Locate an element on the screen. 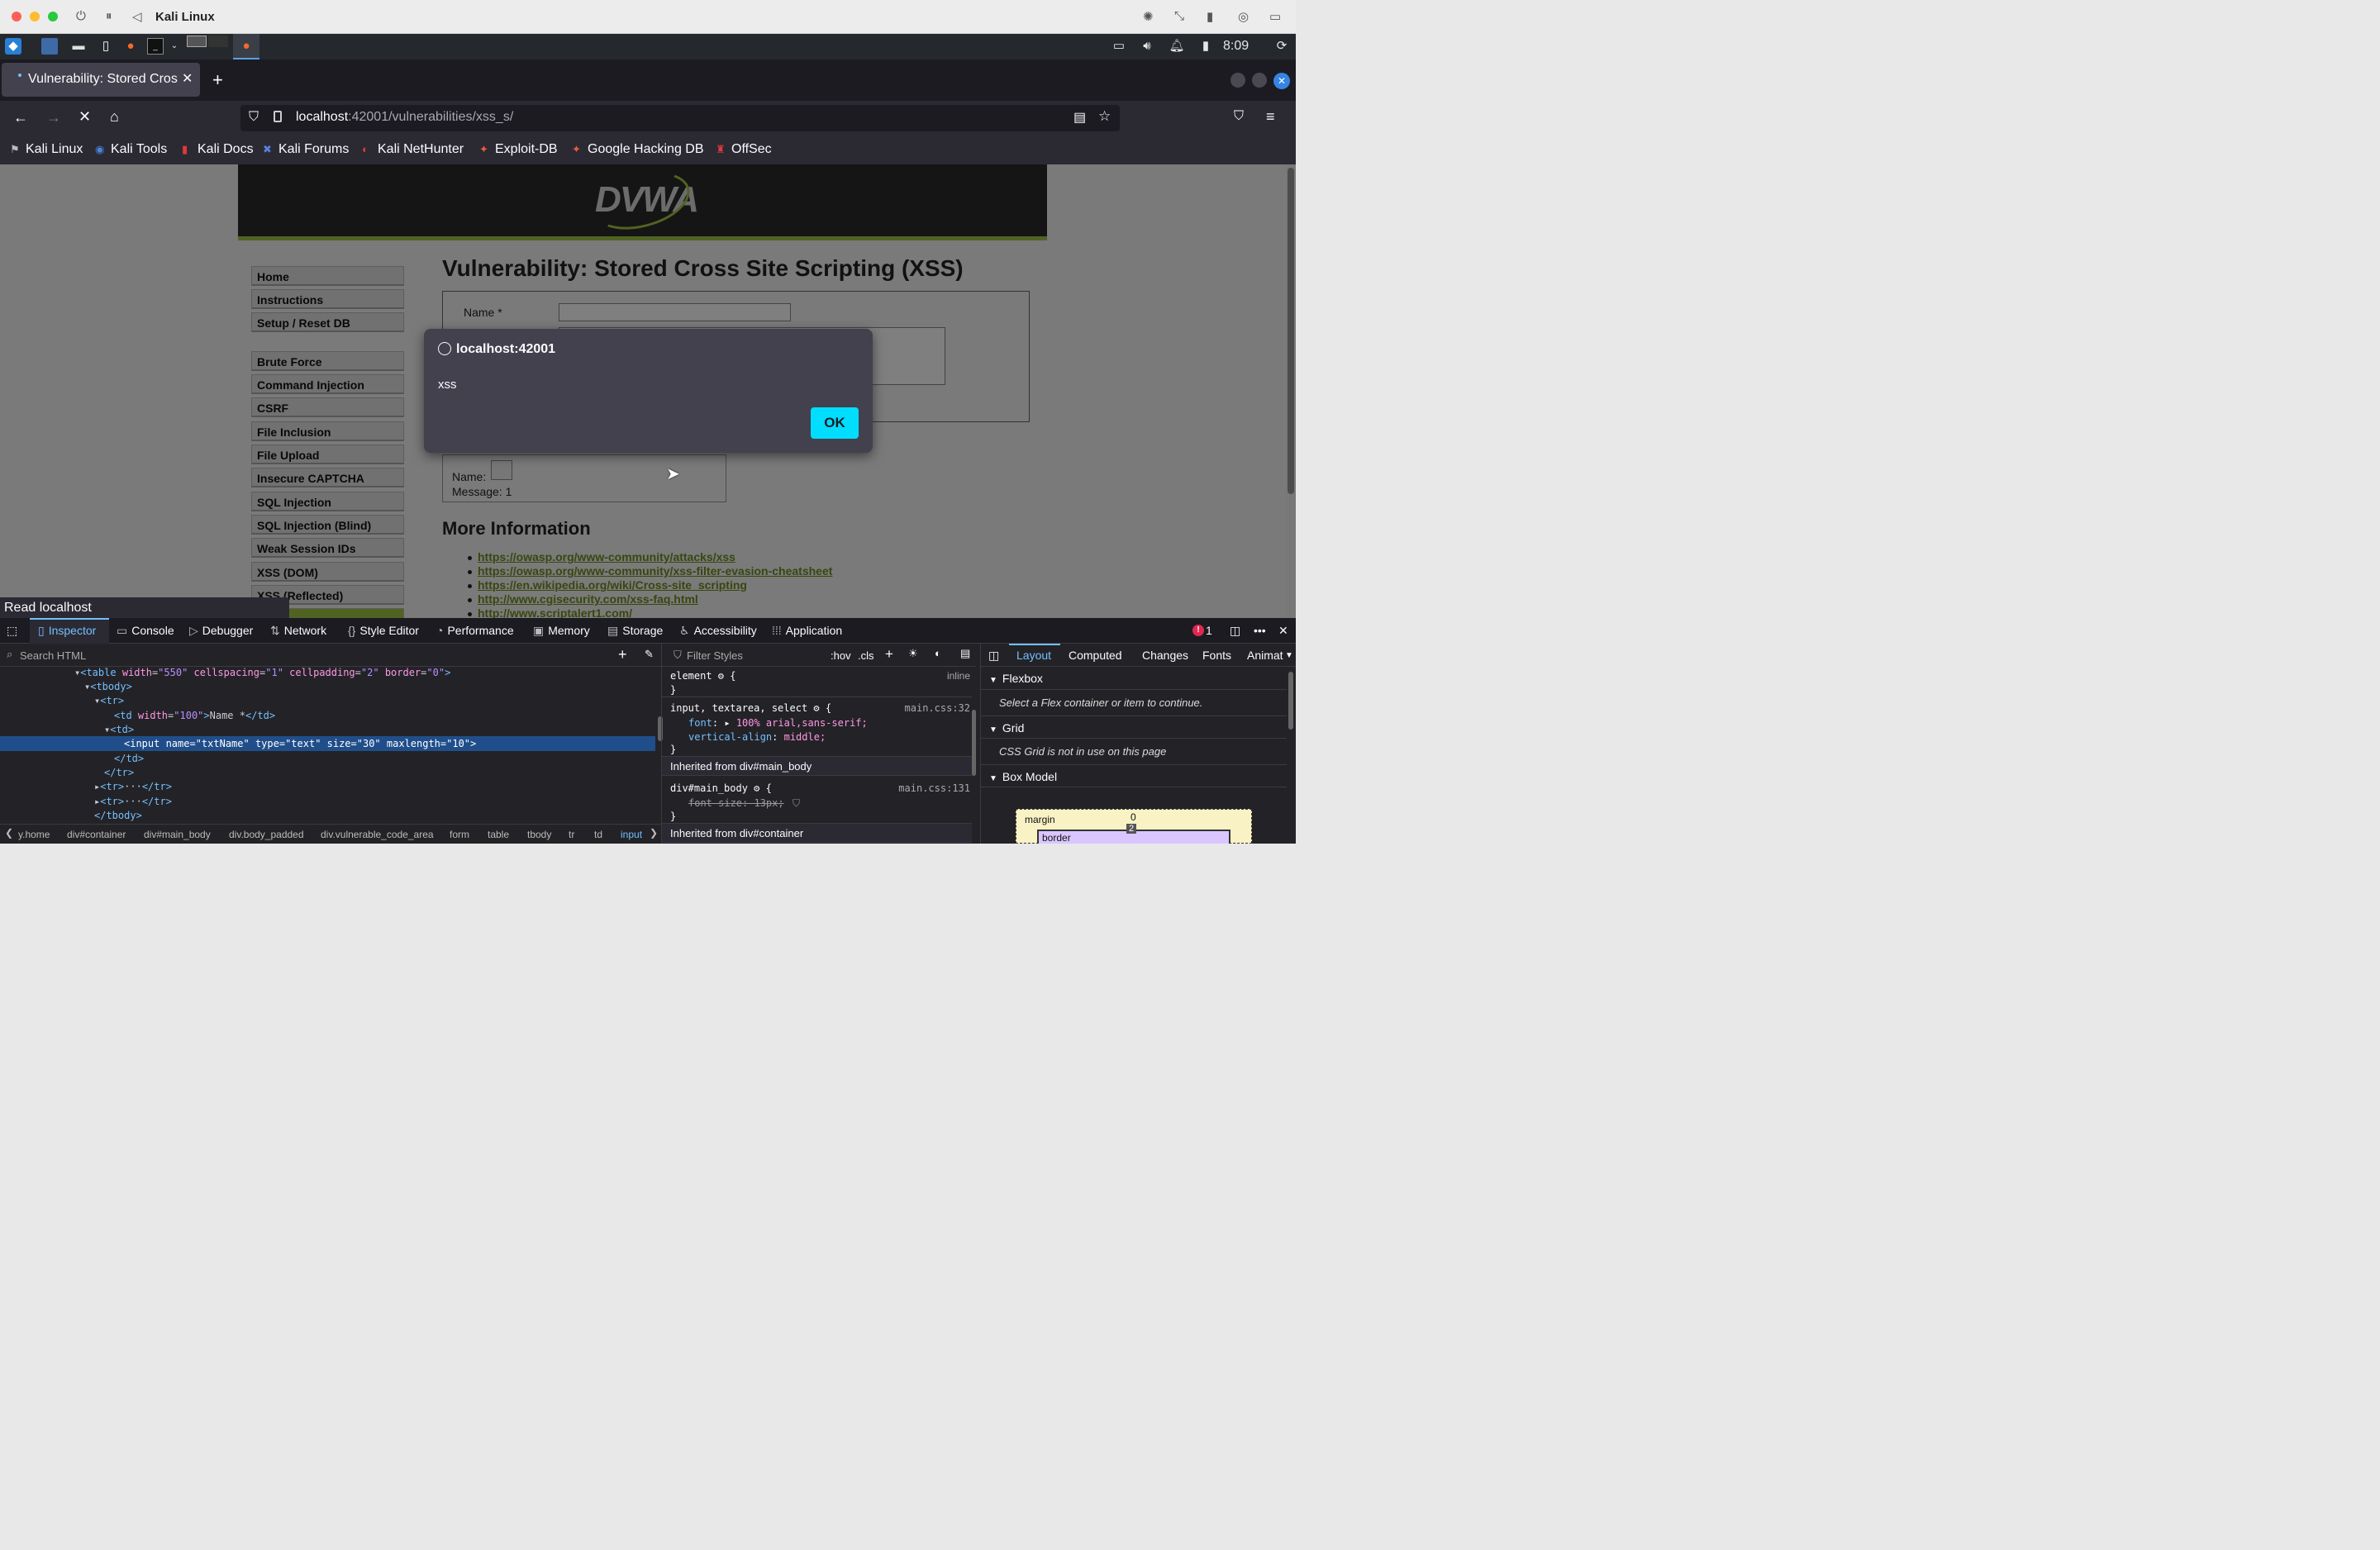 The width and height of the screenshot is (2380, 1550). tab-storage: ▤ Storage is located at coordinates (635, 631).